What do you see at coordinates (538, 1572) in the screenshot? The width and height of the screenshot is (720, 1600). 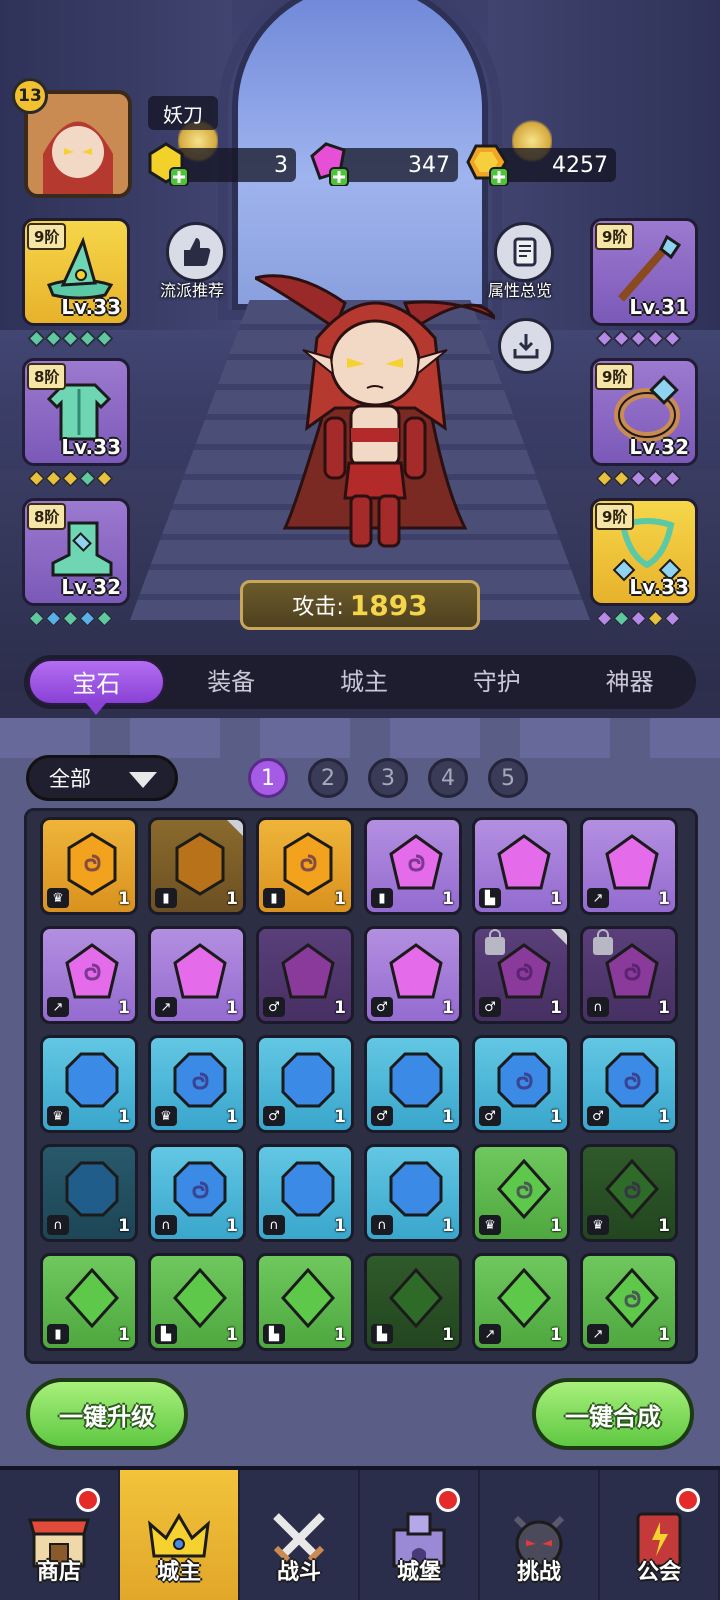 I see `nav-label: 挑战` at bounding box center [538, 1572].